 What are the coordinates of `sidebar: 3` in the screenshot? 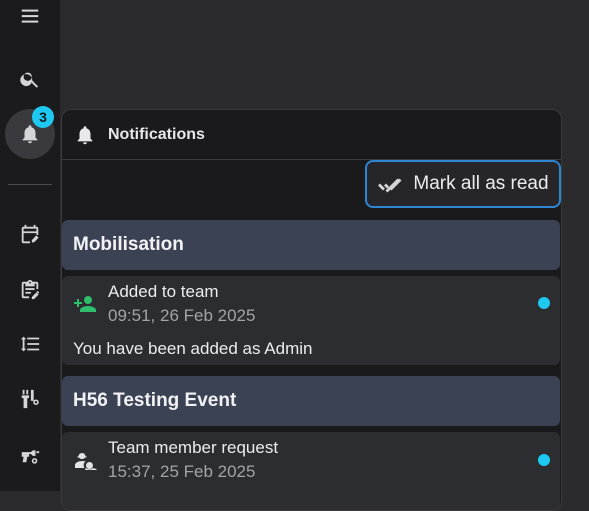 It's located at (30, 245).